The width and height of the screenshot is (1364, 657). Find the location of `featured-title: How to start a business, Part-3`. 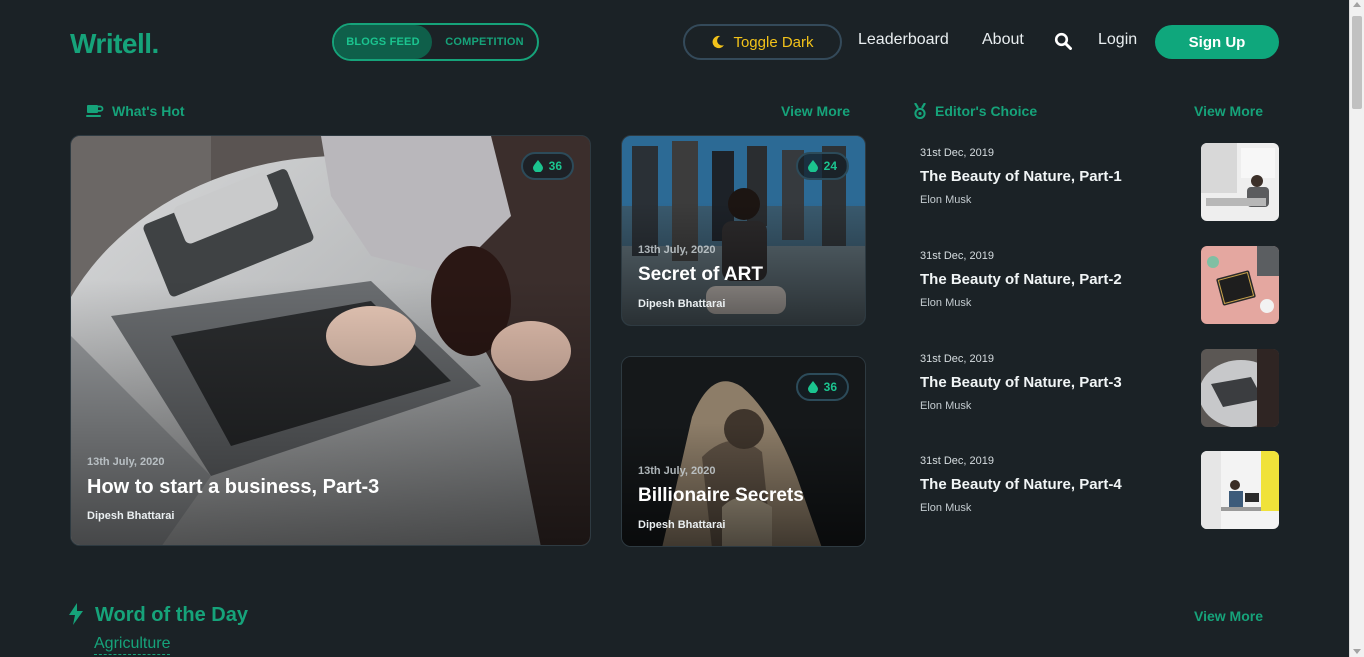

featured-title: How to start a business, Part-3 is located at coordinates (233, 487).